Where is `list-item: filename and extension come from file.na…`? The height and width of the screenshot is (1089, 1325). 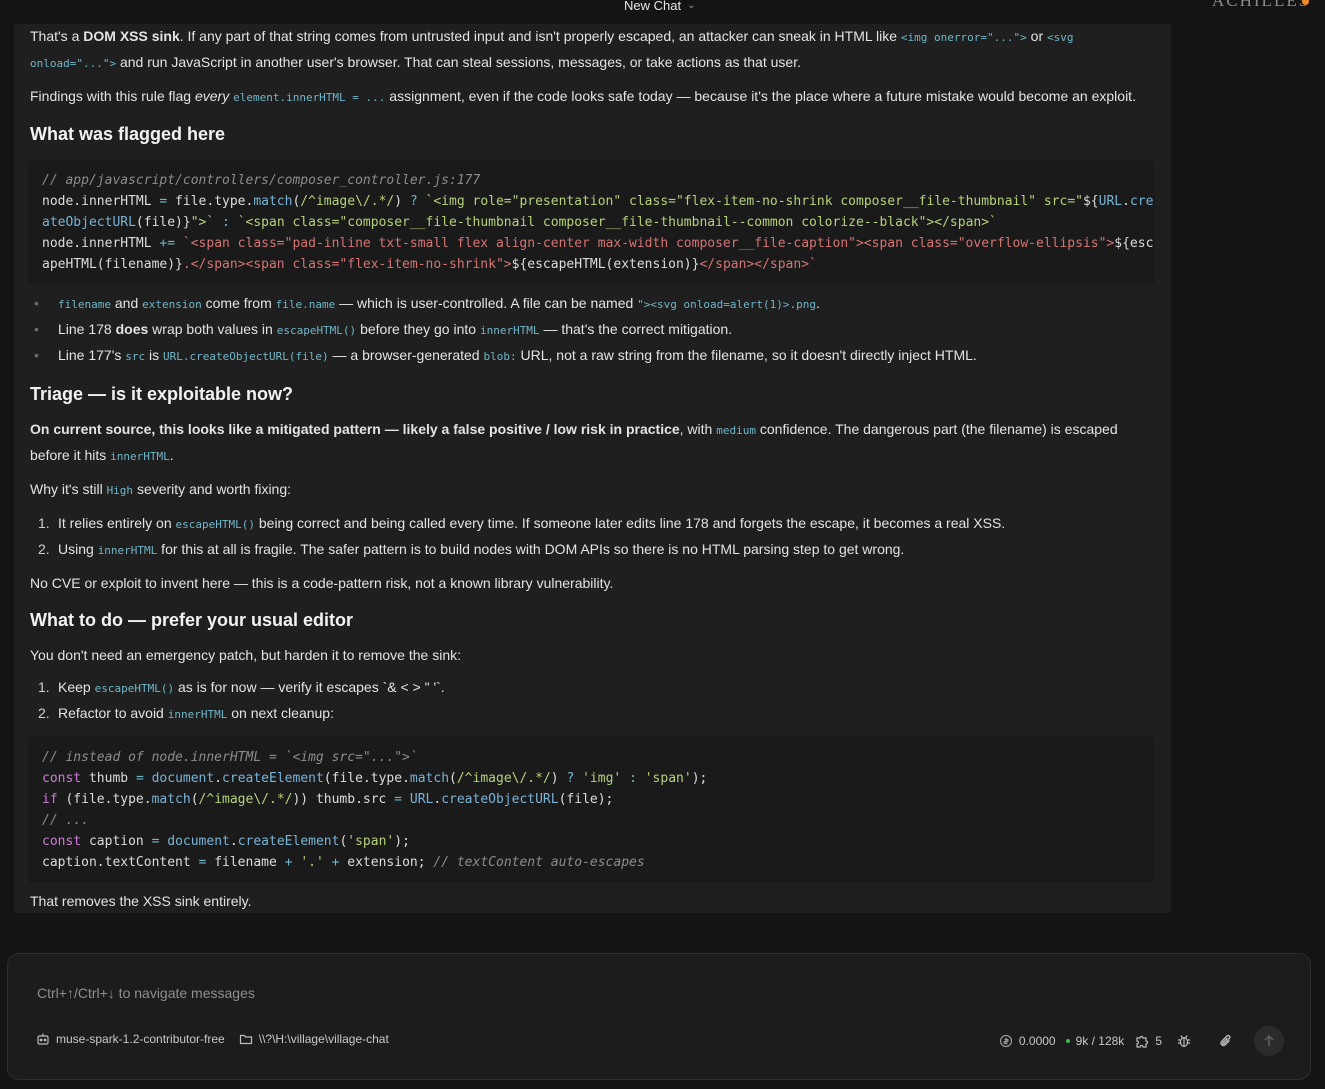 list-item: filename and extension come from file.na… is located at coordinates (592, 304).